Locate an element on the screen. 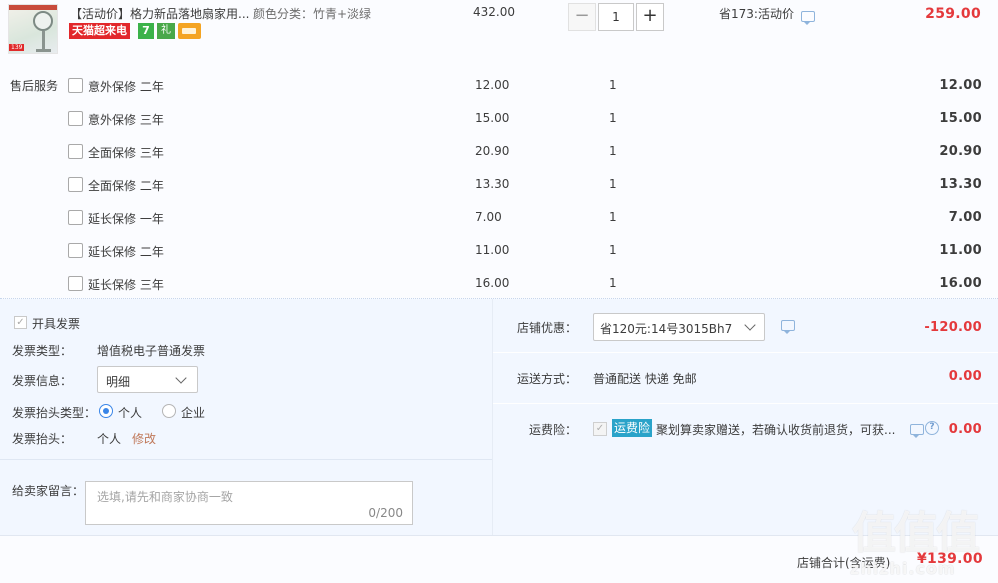 Image resolution: width=998 pixels, height=583 pixels. service-total: 12.00 is located at coordinates (960, 85).